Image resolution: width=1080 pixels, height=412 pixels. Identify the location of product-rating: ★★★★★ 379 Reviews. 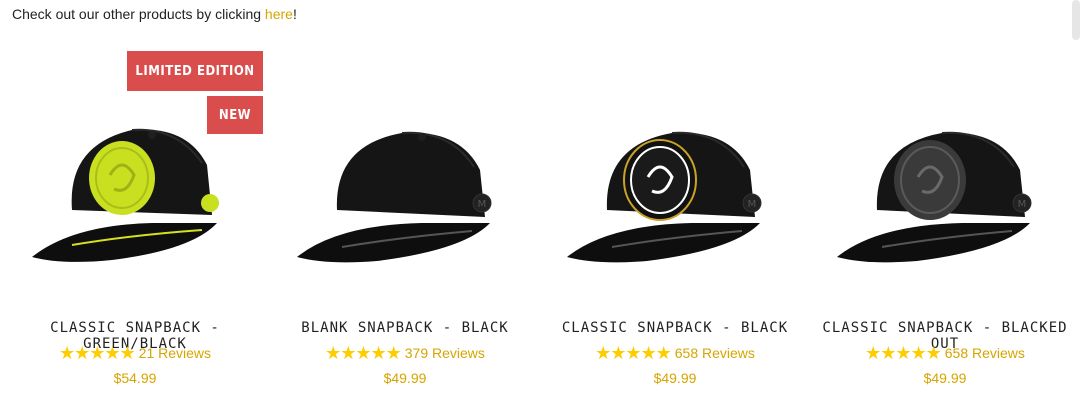
(405, 353).